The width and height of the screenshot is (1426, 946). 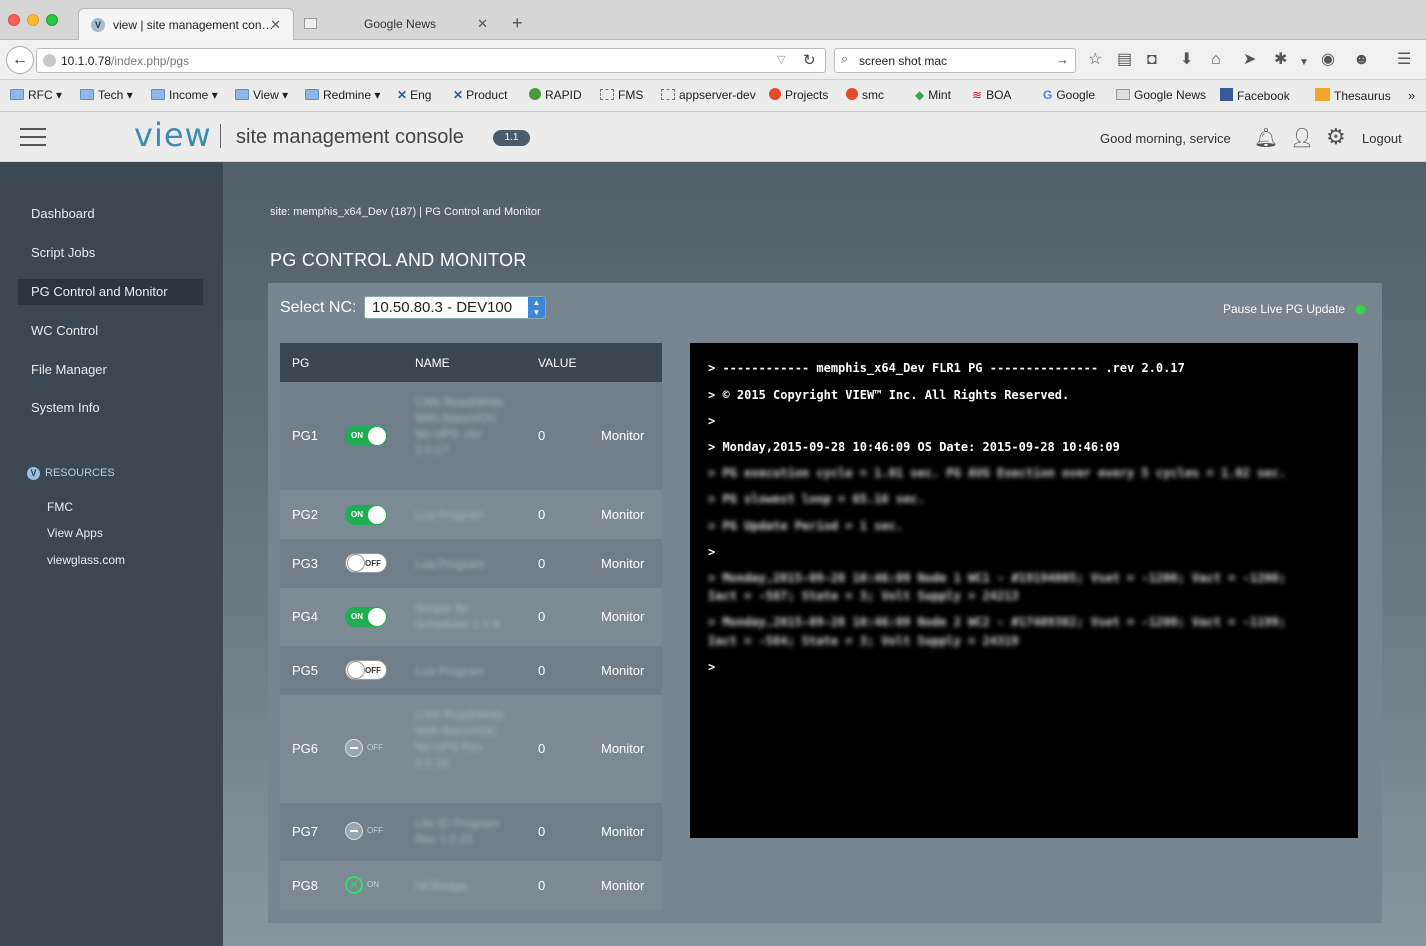 What do you see at coordinates (798, 95) in the screenshot?
I see `bookmark-projects: Projects` at bounding box center [798, 95].